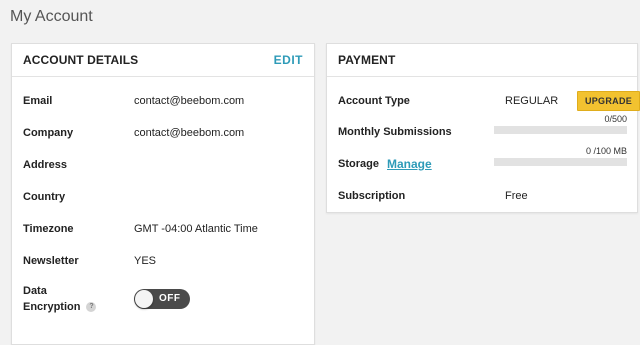  What do you see at coordinates (189, 101) in the screenshot?
I see `email-value: contact@beebom.com` at bounding box center [189, 101].